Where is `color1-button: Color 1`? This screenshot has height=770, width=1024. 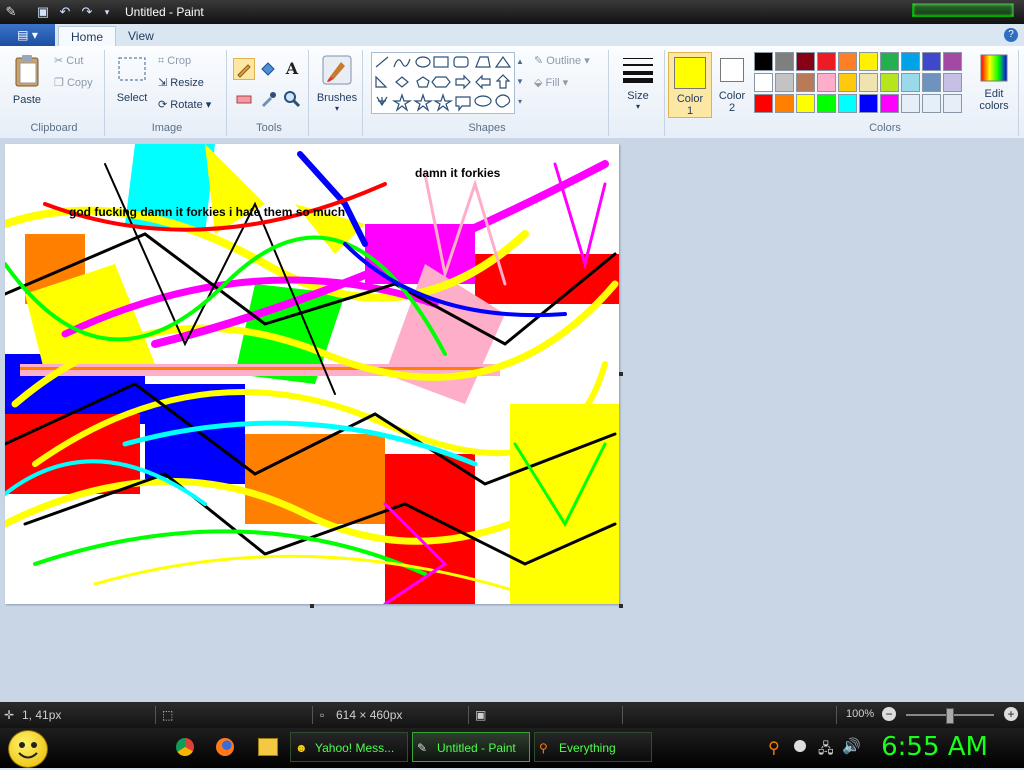
color1-button: Color 1 is located at coordinates (690, 85).